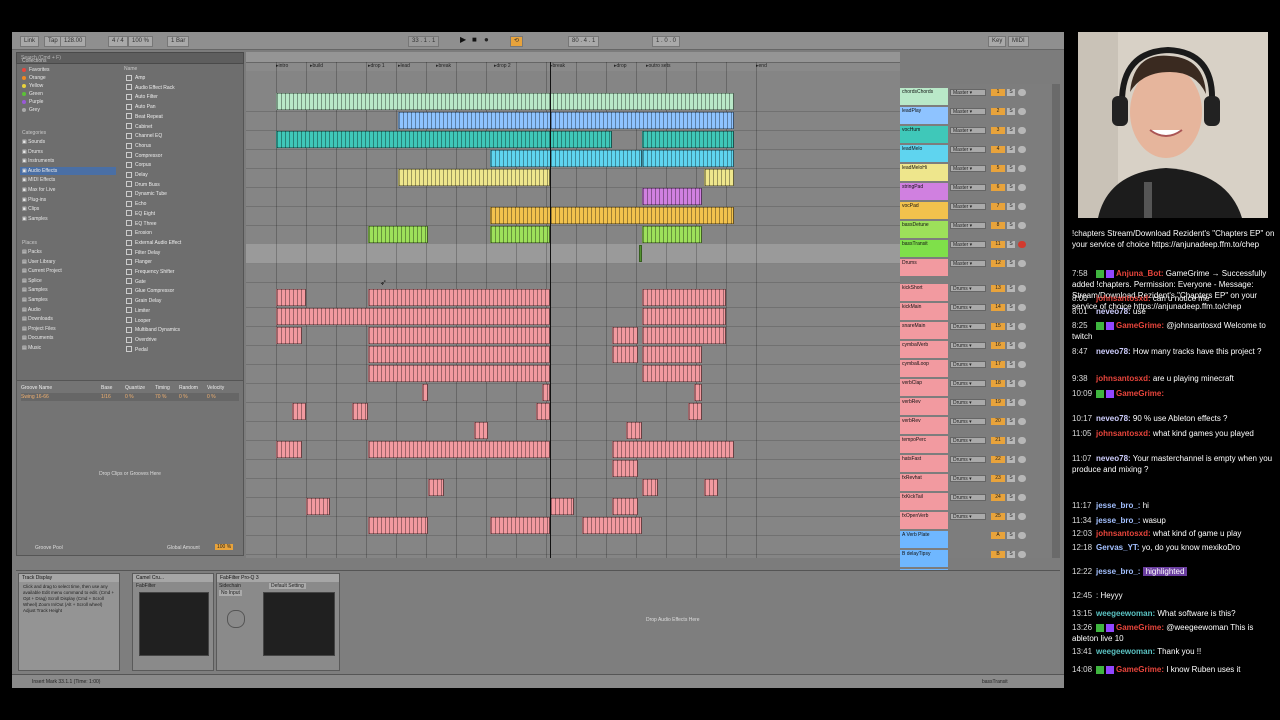 The height and width of the screenshot is (720, 1280). What do you see at coordinates (975, 153) in the screenshot?
I see `track-header: leadMelo Master ▾ 4 S` at bounding box center [975, 153].